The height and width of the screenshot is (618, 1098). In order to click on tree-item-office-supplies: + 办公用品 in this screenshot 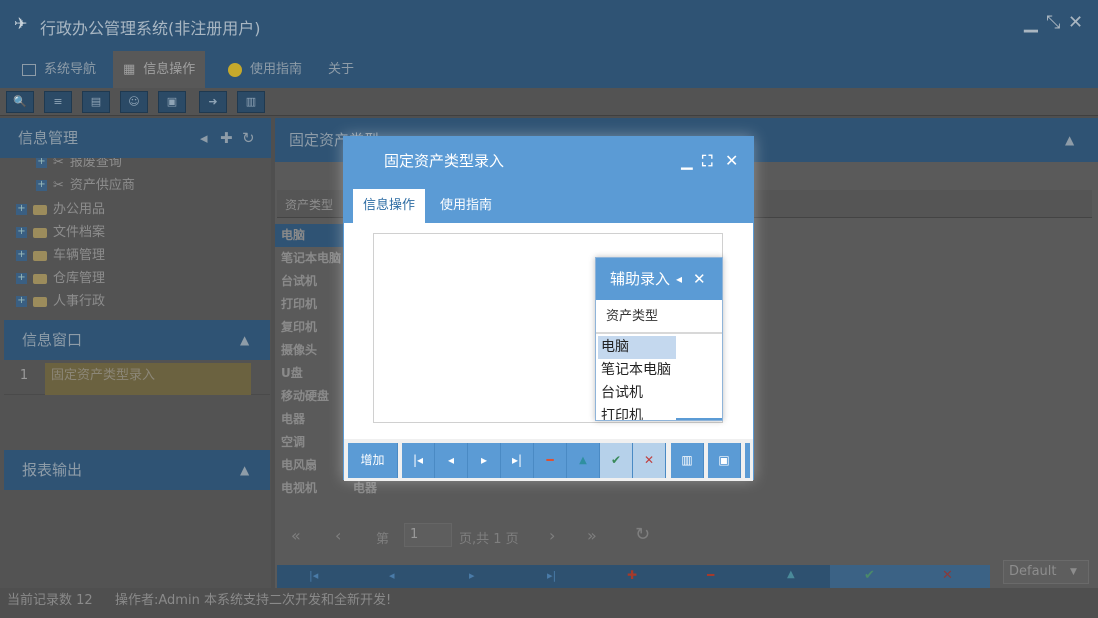, I will do `click(60, 210)`.